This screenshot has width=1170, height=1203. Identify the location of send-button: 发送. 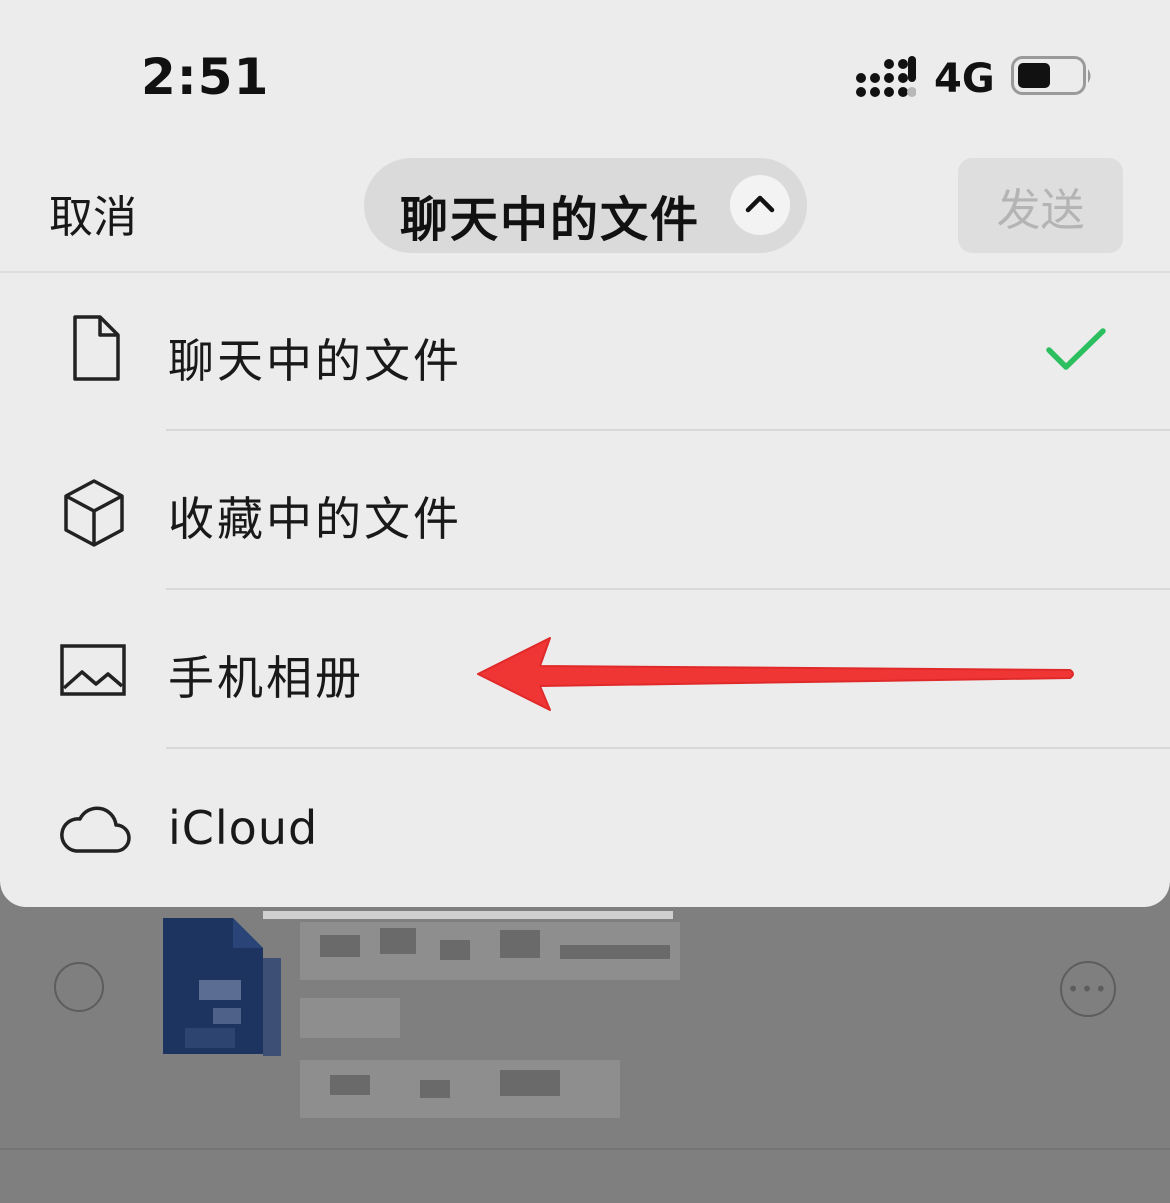
(1040, 205).